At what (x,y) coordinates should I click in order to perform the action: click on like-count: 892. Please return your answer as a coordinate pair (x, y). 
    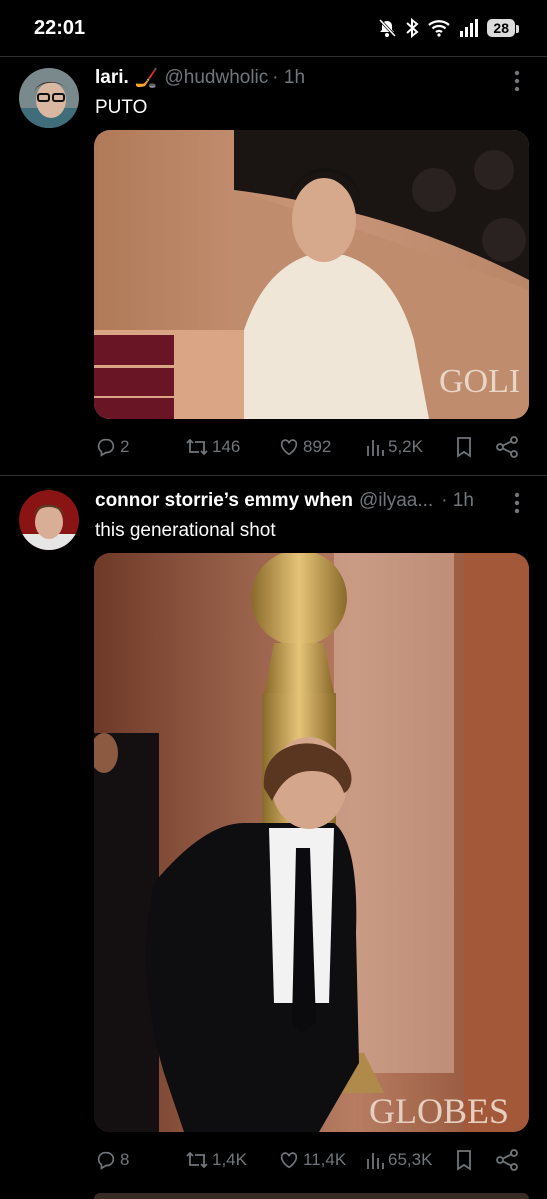
    Looking at the image, I should click on (317, 446).